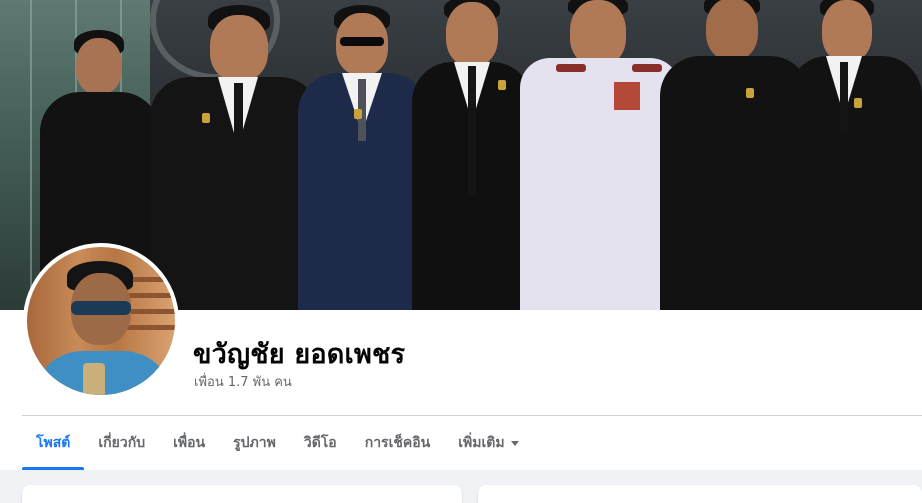 Image resolution: width=922 pixels, height=503 pixels. I want to click on profile-name: ขวัญชัย ยอดเพชร, so click(299, 354).